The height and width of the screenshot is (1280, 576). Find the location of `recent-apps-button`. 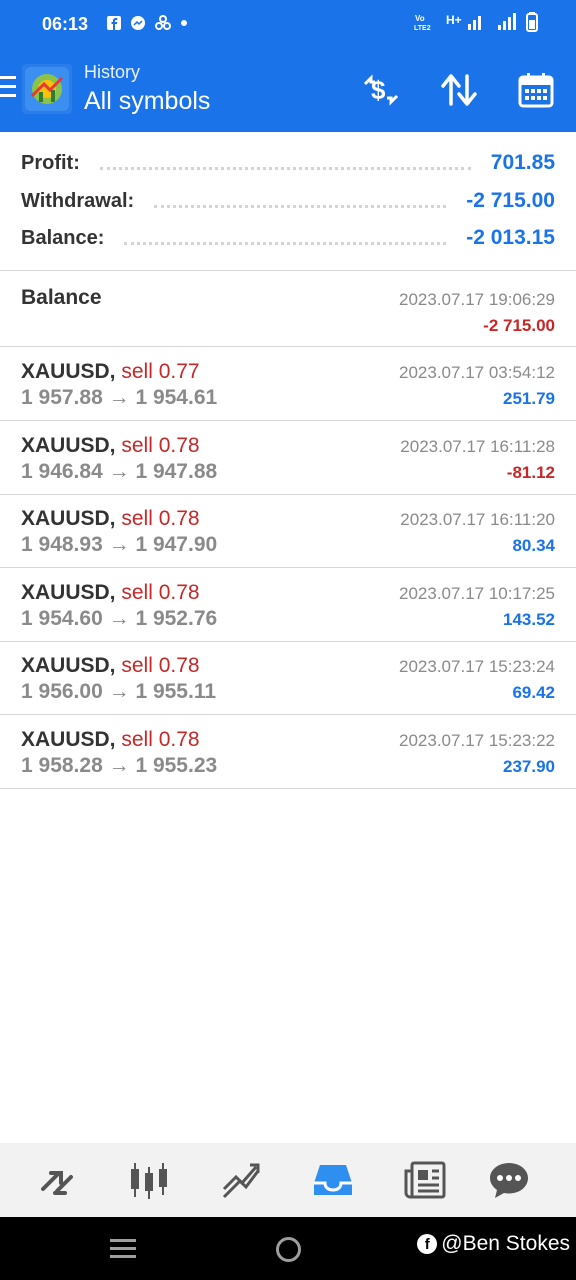

recent-apps-button is located at coordinates (123, 1251).